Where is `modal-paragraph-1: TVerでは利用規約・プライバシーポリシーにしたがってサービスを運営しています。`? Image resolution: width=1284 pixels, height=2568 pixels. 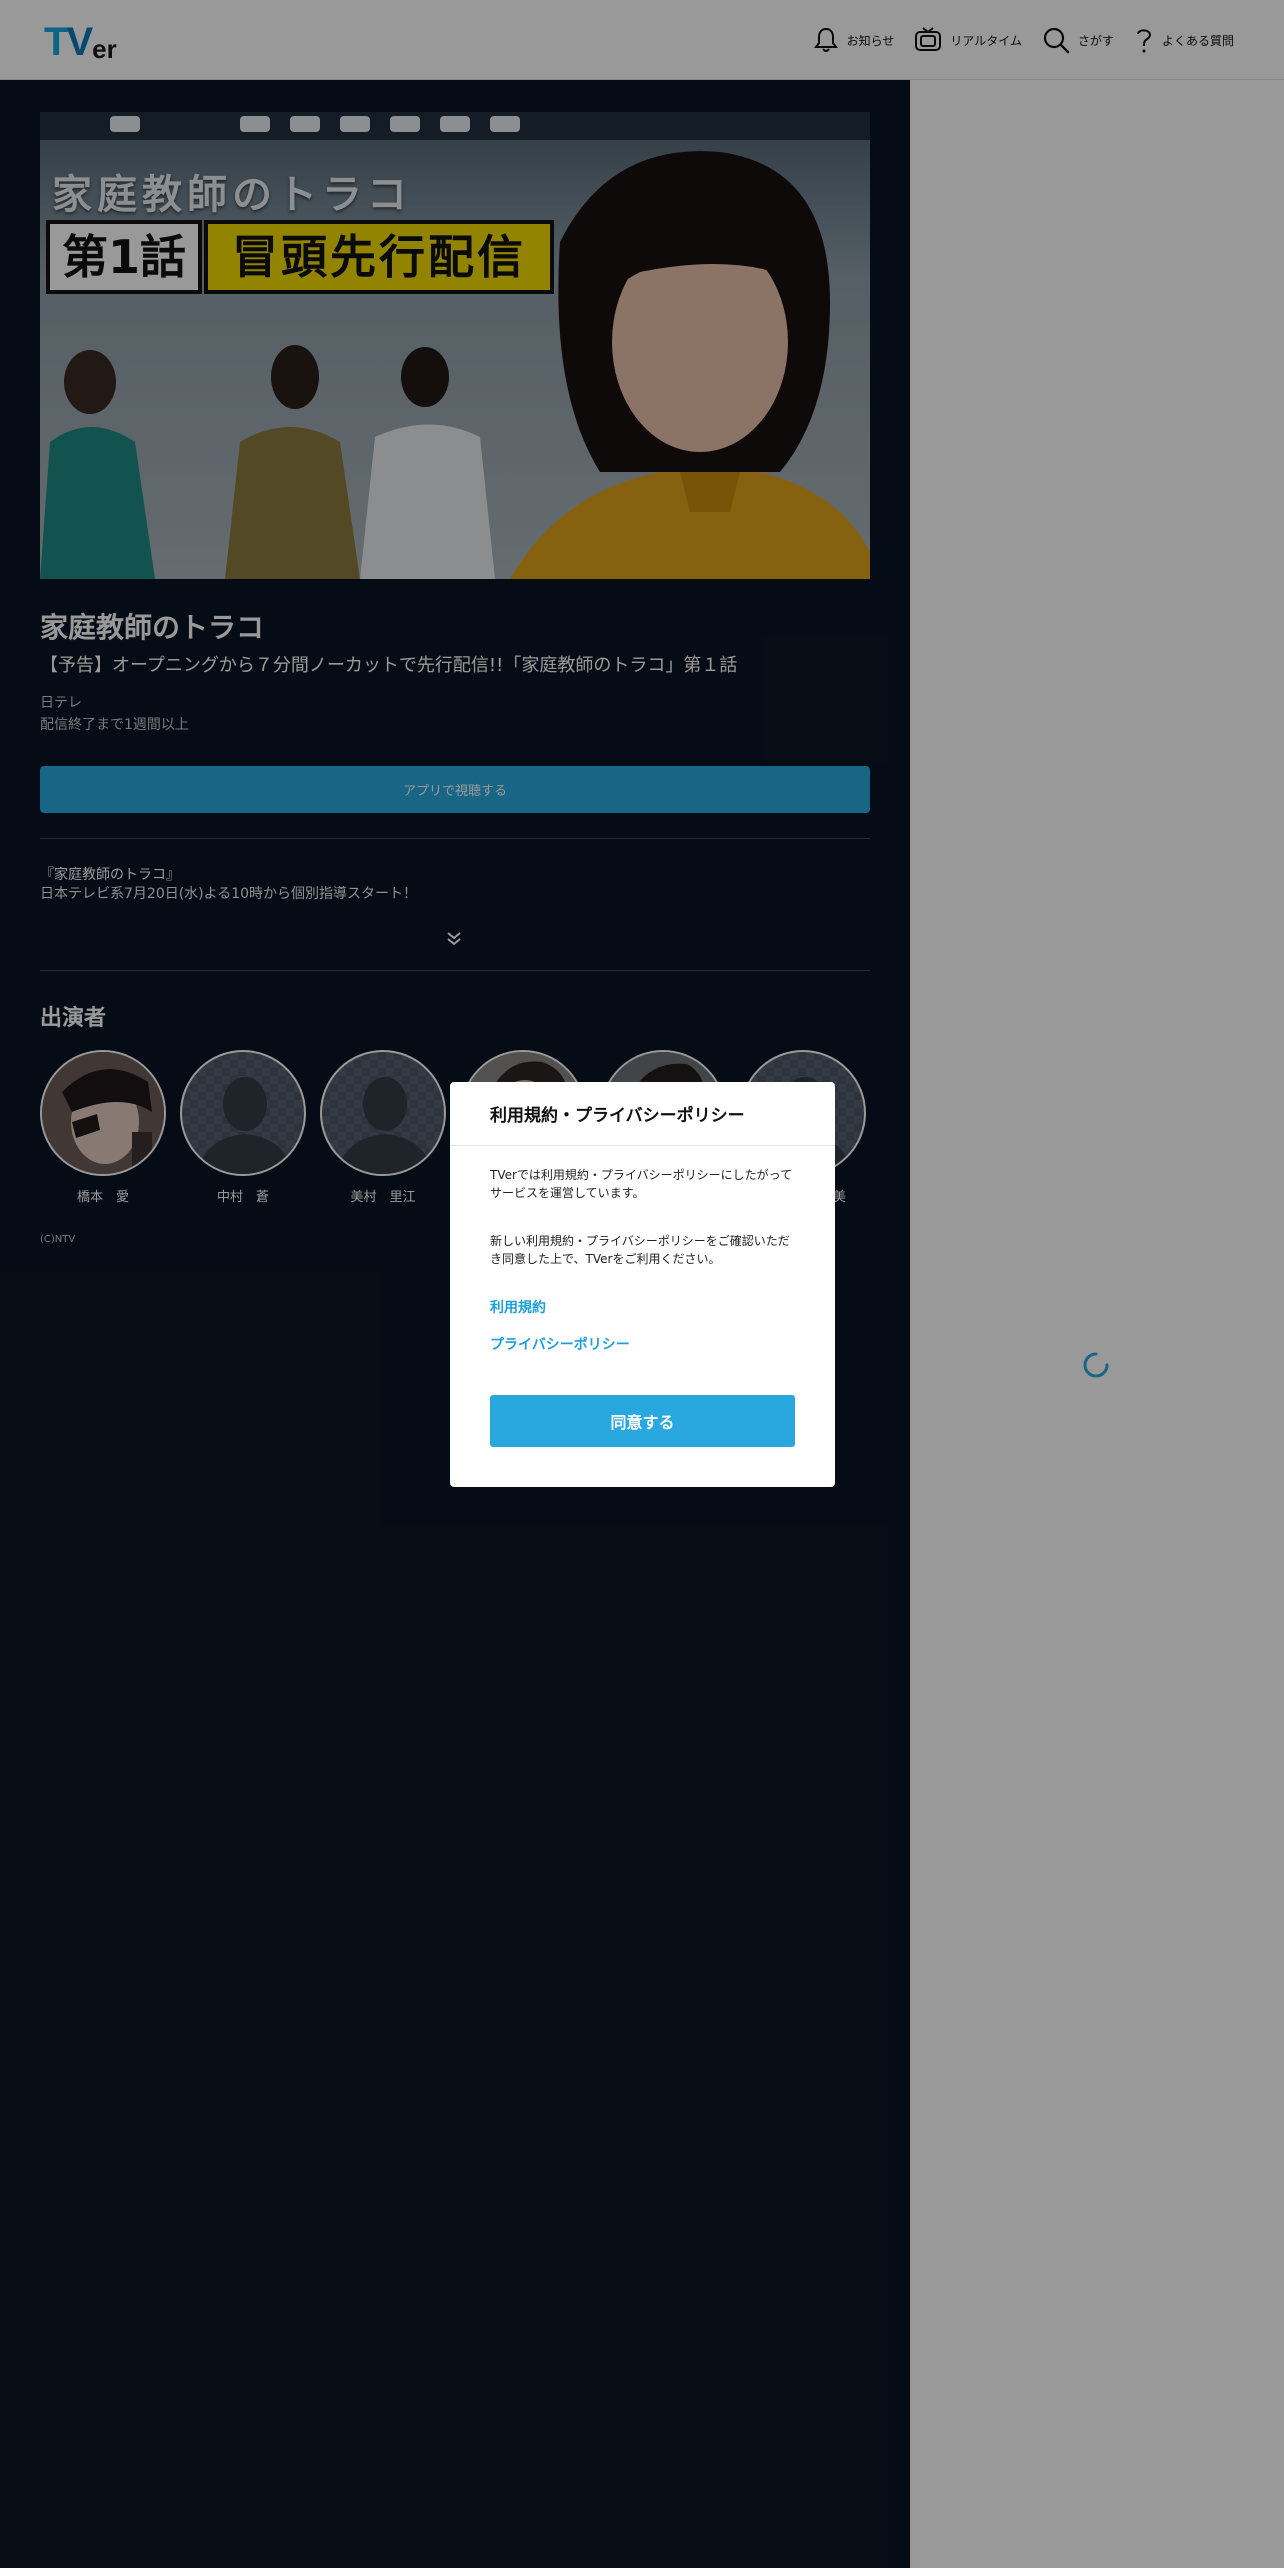 modal-paragraph-1: TVerでは利用規約・プライバシーポリシーにしたがってサービスを運営しています。 is located at coordinates (641, 1184).